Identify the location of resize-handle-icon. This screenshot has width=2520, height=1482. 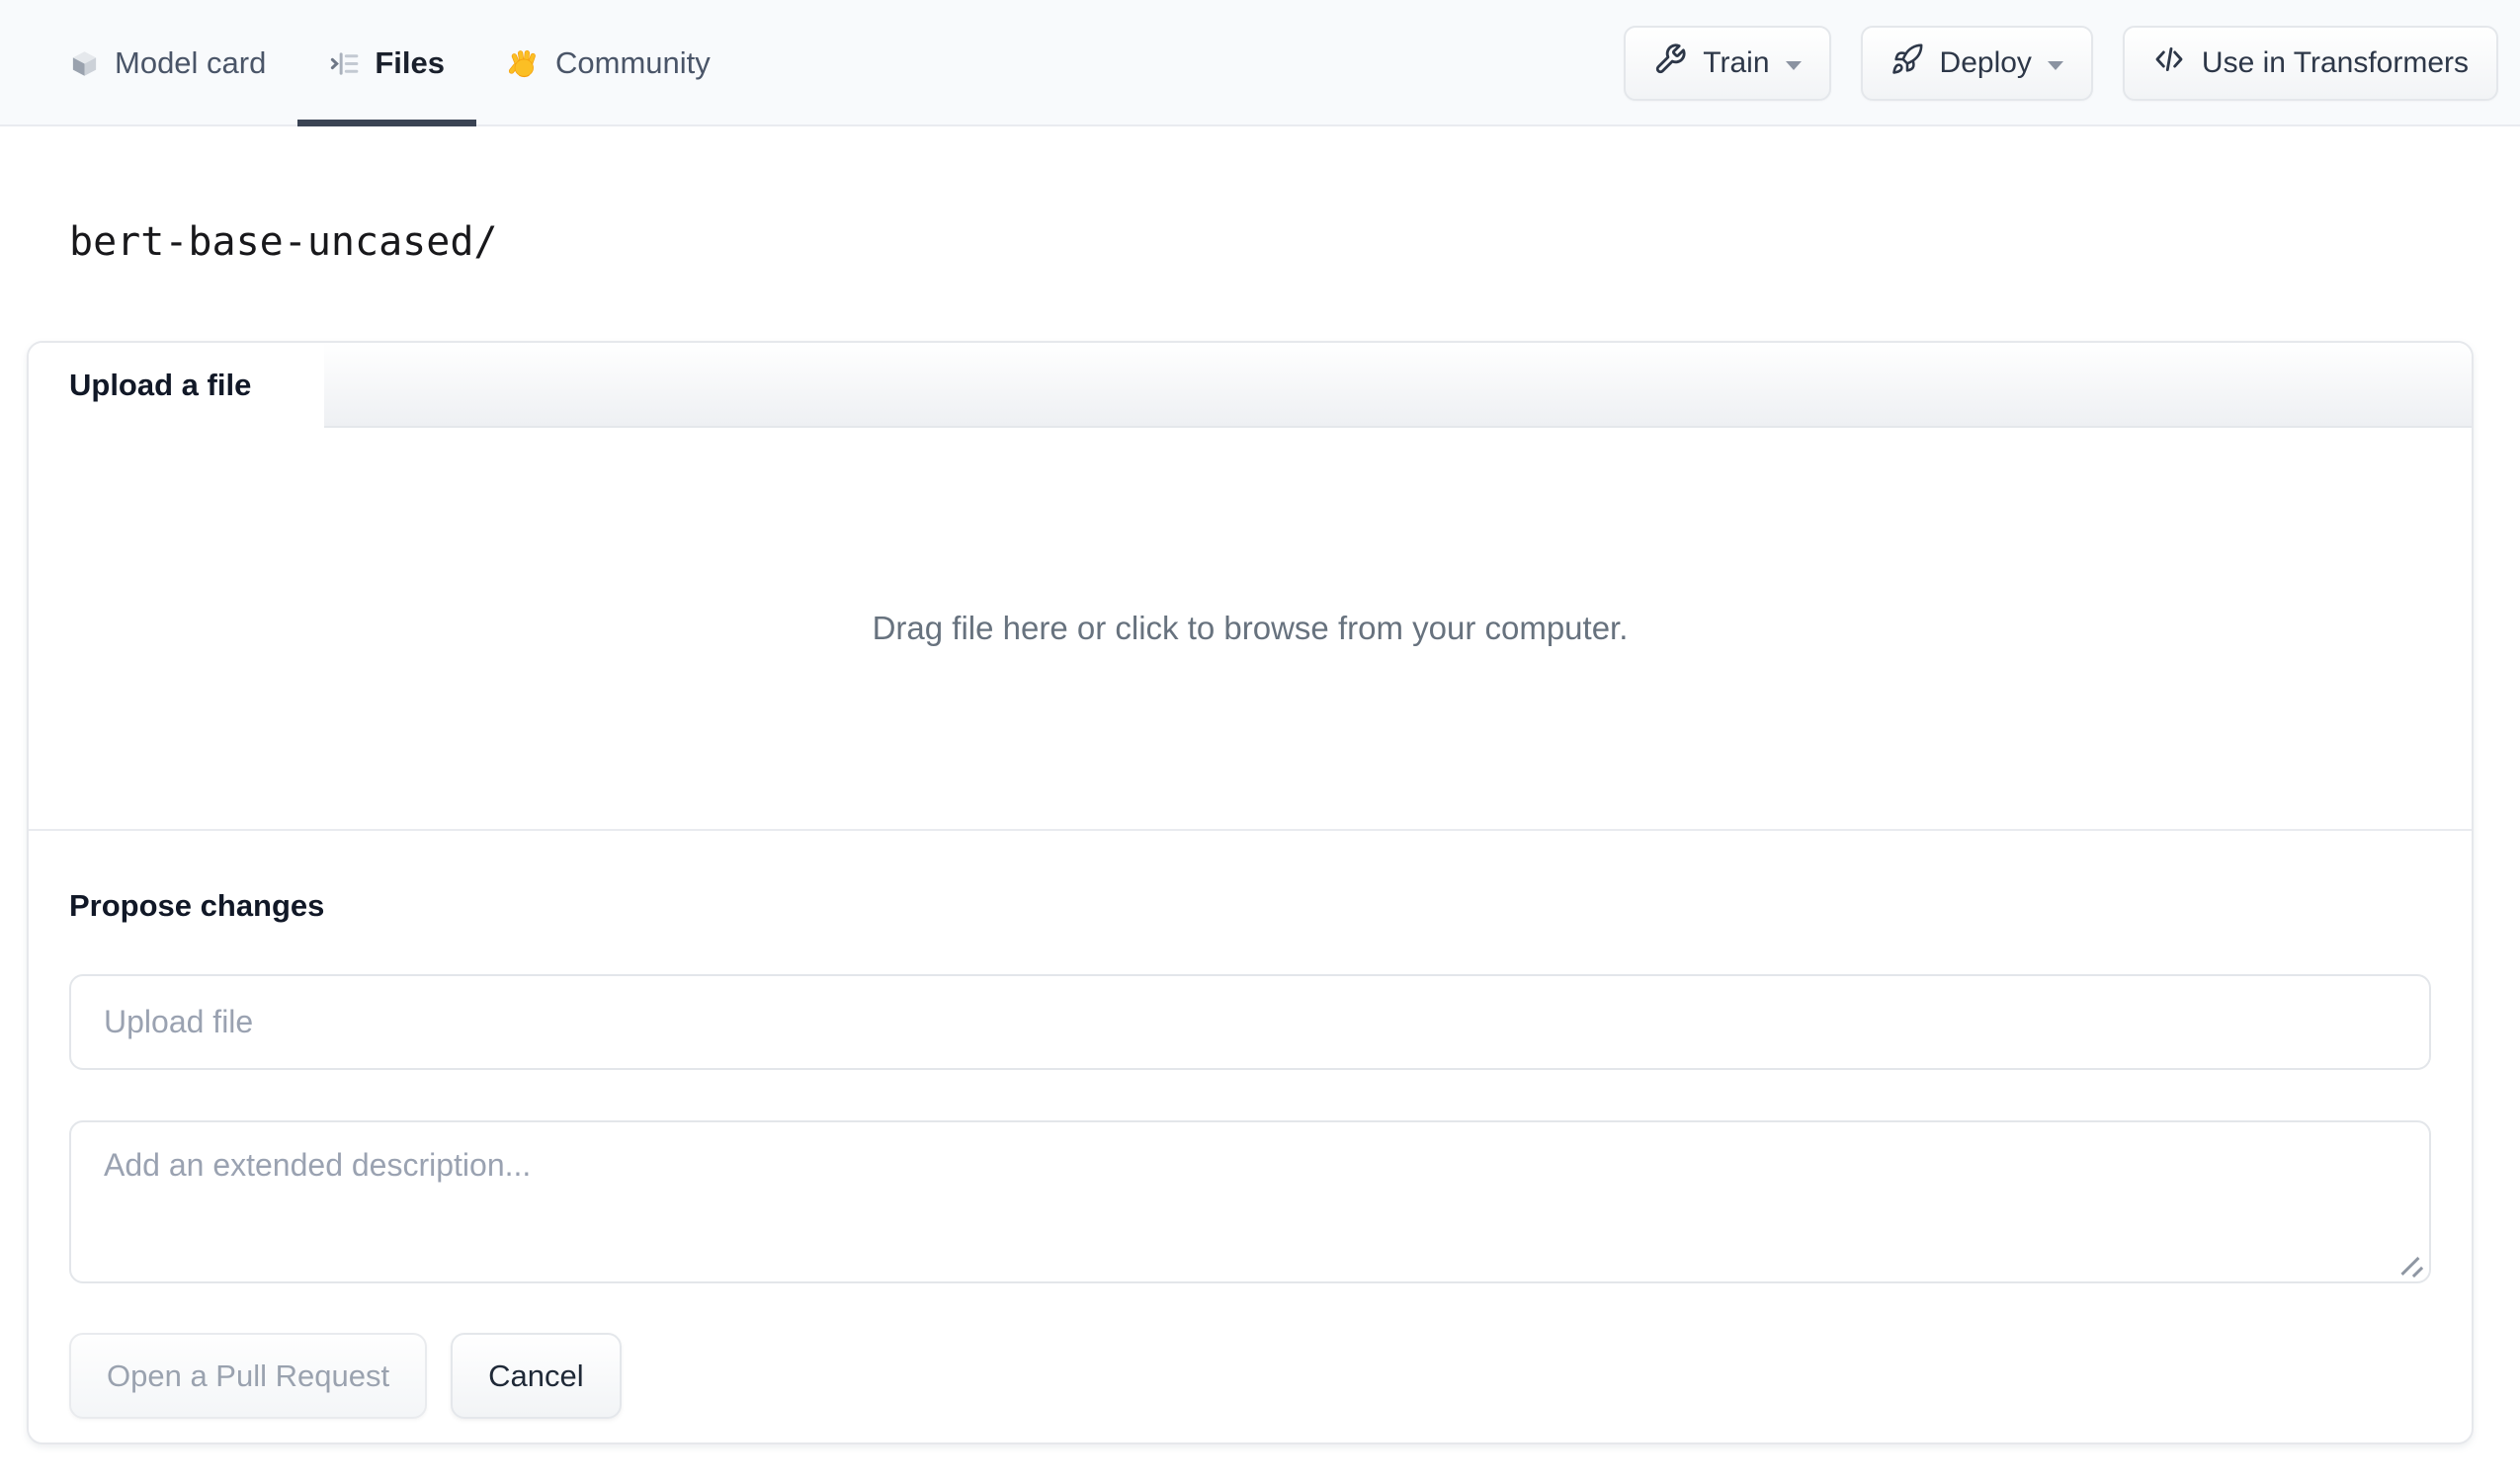
(2409, 1262).